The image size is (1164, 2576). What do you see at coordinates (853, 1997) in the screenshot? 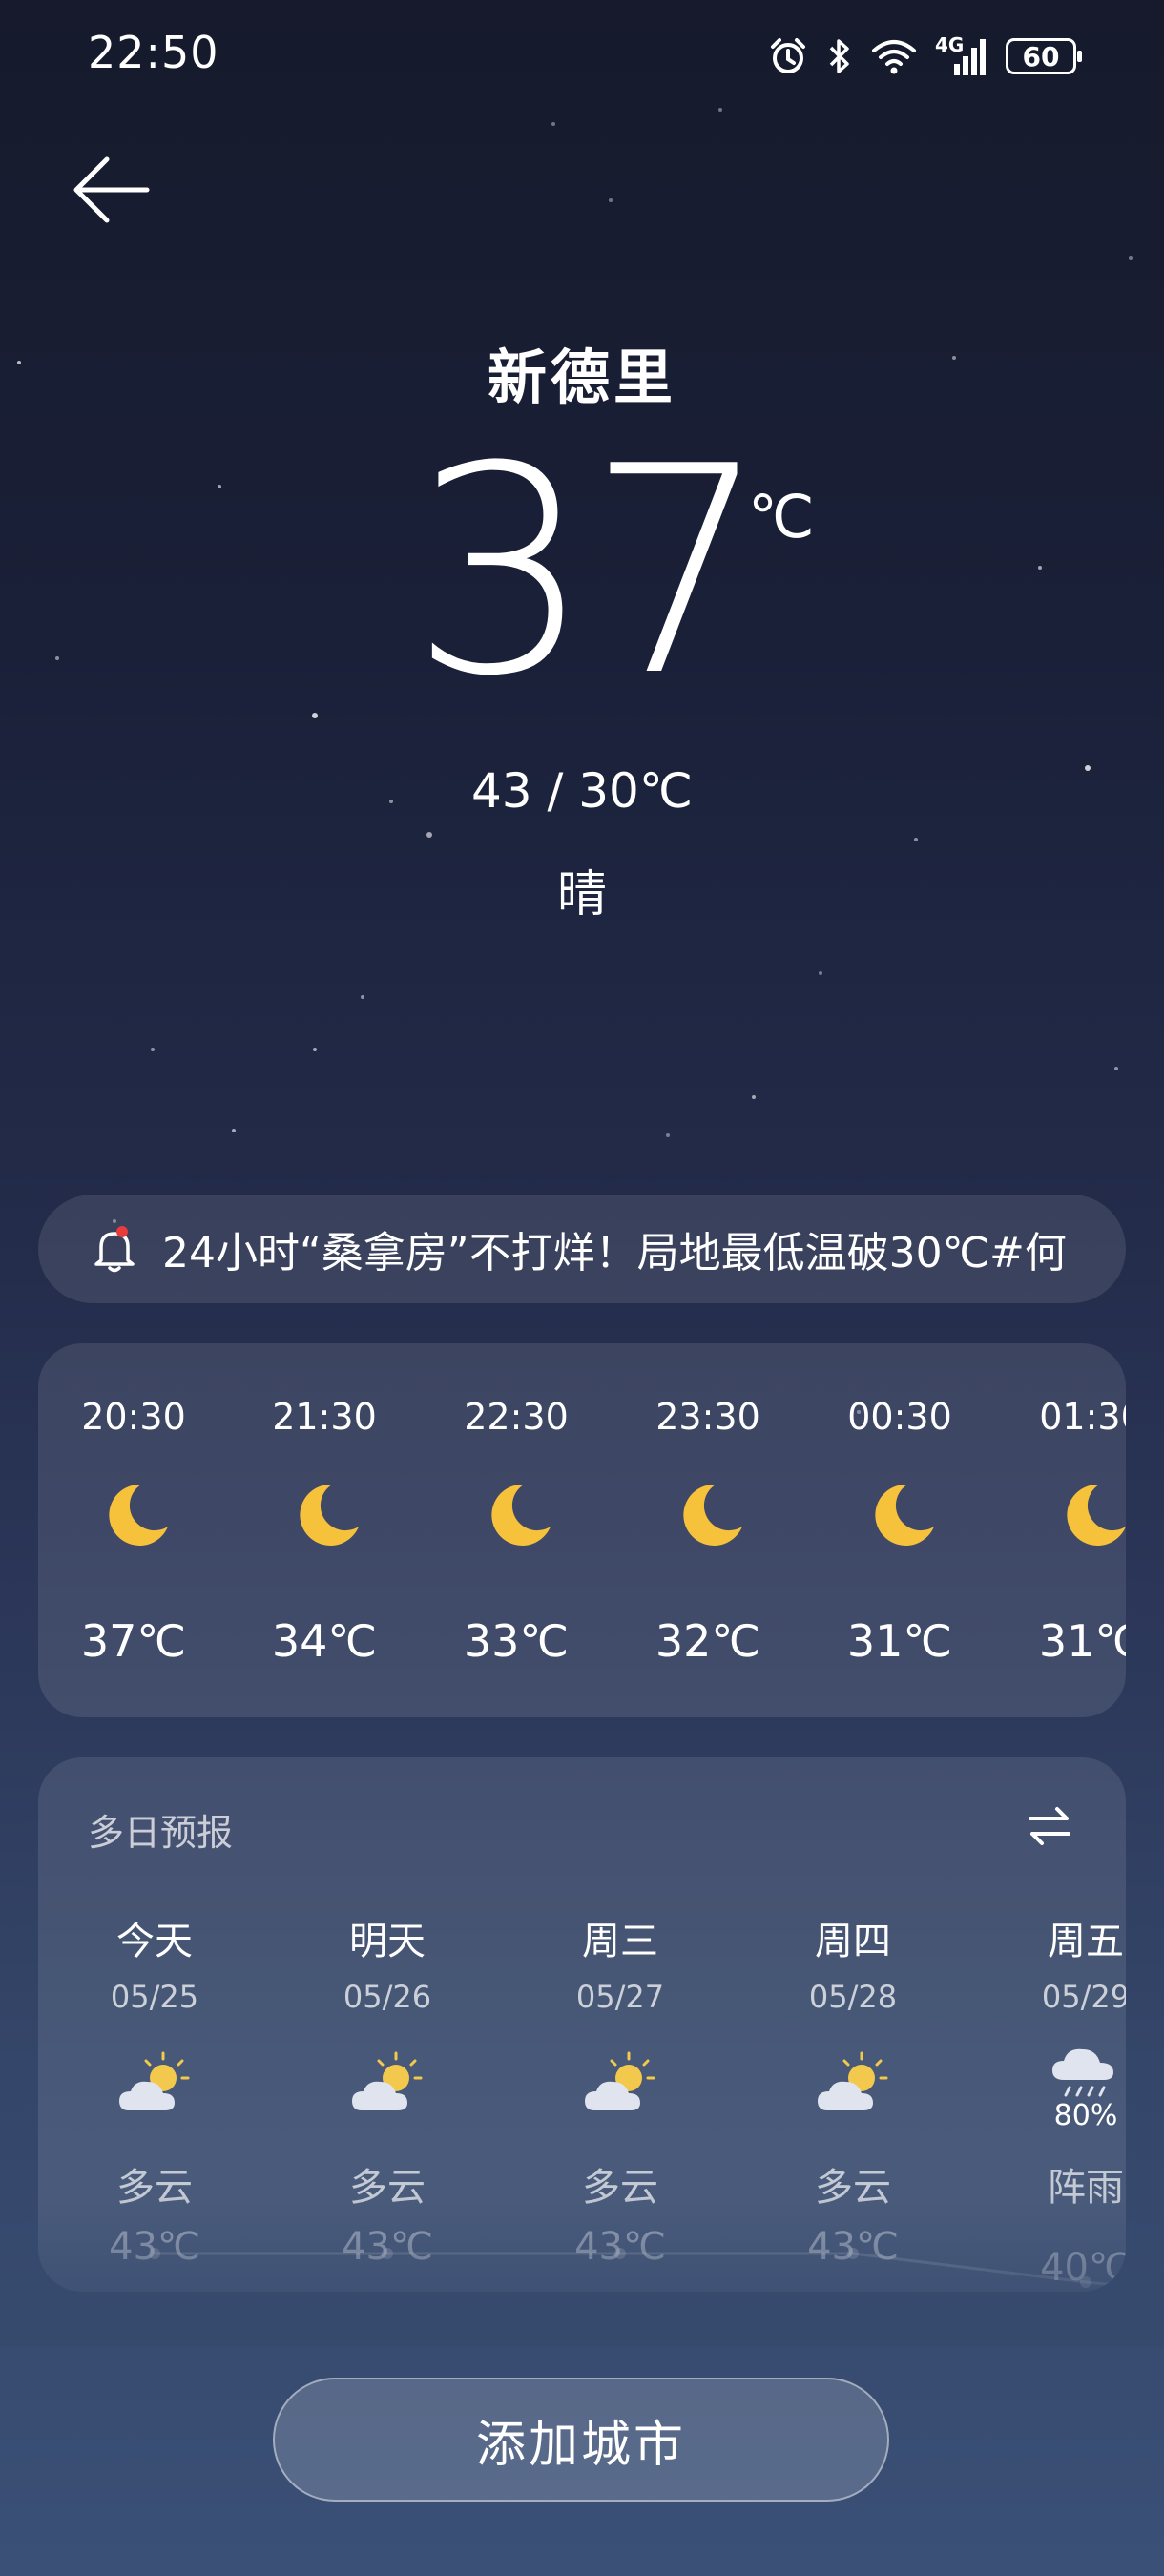
I see `day-date: 05/28` at bounding box center [853, 1997].